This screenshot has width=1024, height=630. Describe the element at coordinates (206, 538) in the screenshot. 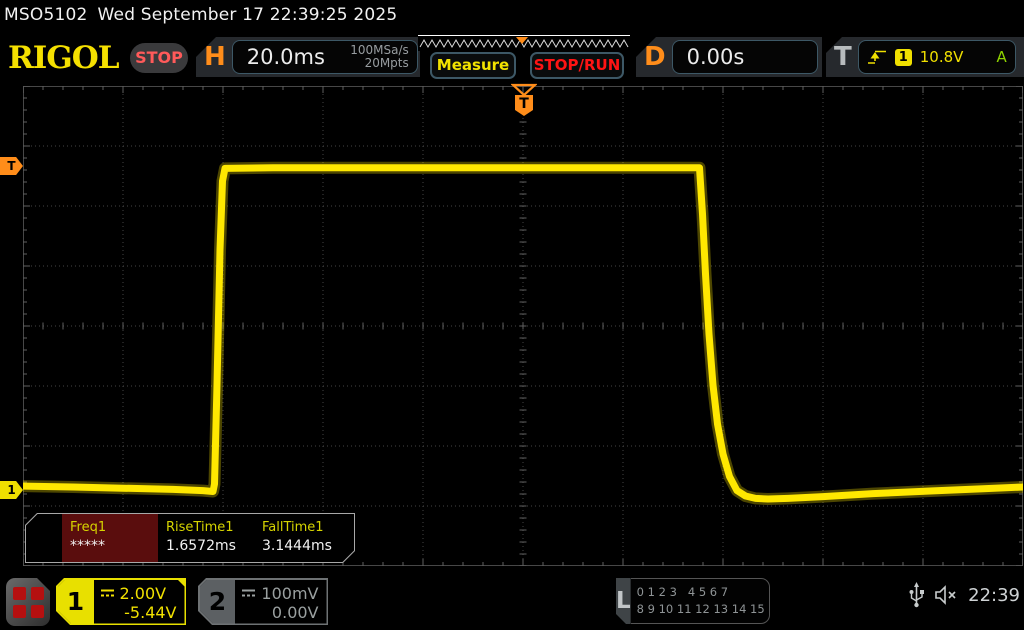

I see `measurement-item-risetime: RiseTime1 1.6572ms` at that location.